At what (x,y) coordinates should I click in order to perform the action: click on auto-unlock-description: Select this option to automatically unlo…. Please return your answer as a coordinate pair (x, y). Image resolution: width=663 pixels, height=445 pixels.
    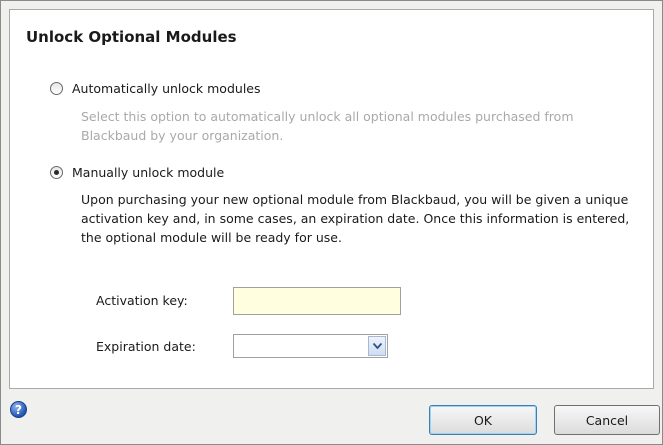
    Looking at the image, I should click on (327, 126).